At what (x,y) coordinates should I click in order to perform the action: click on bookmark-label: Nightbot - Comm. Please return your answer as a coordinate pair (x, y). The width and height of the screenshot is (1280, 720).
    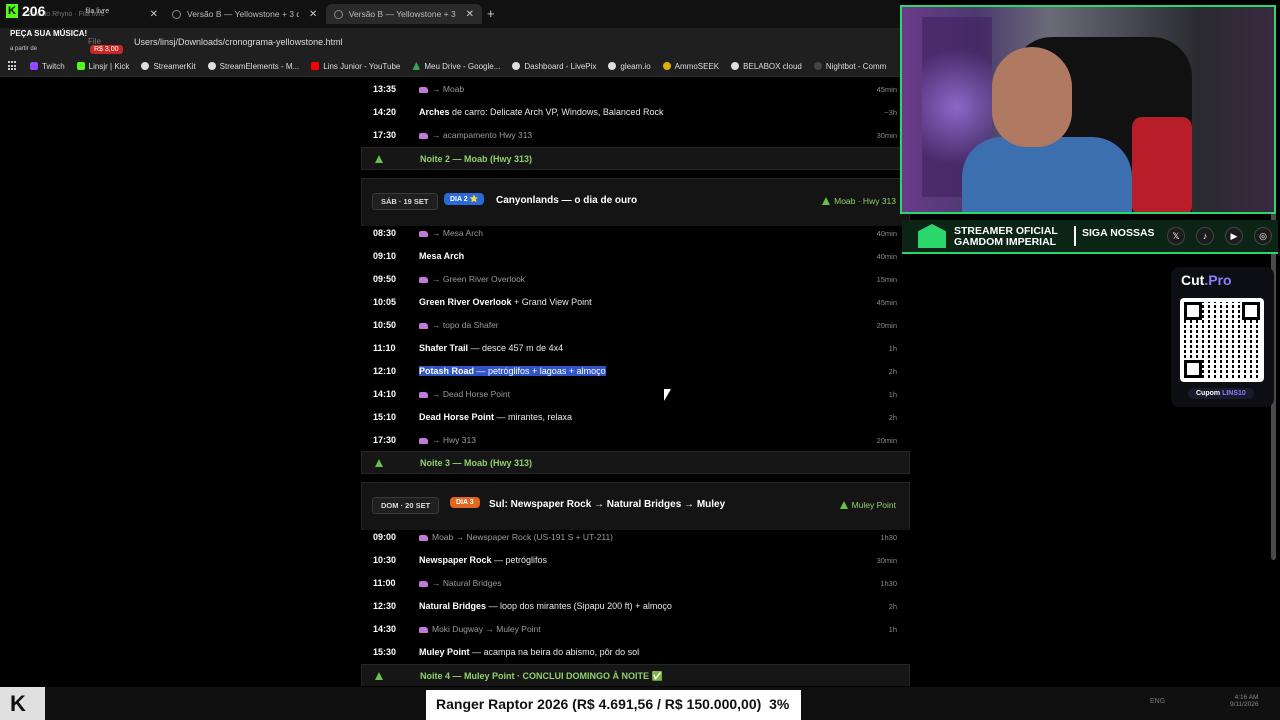
    Looking at the image, I should click on (856, 66).